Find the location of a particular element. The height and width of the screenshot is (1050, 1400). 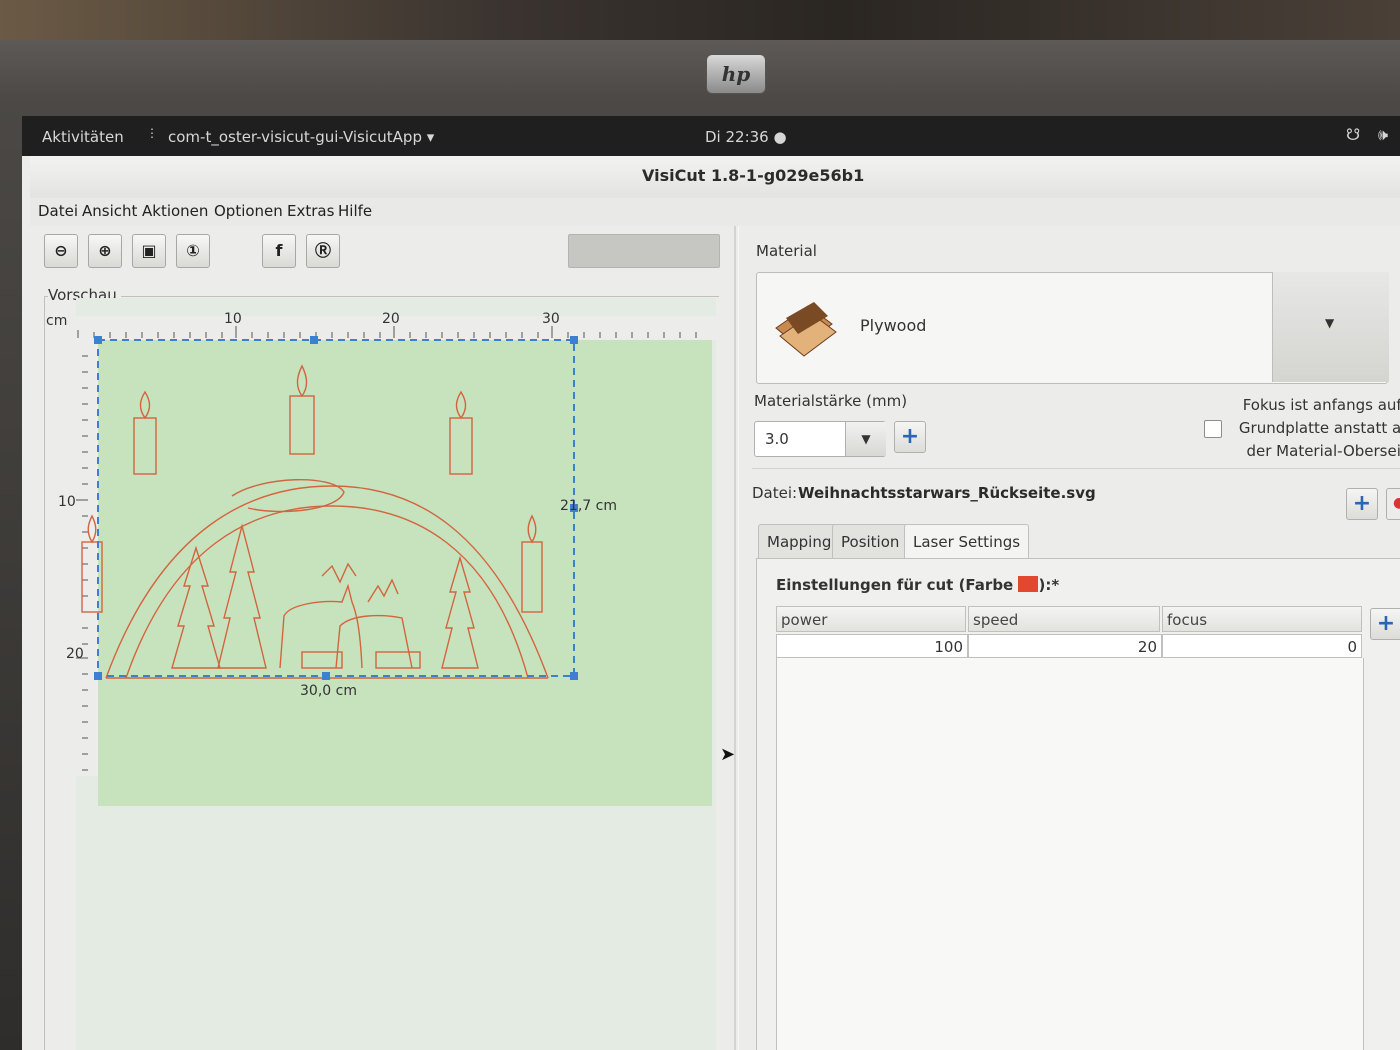

selection-frame is located at coordinates (336, 508).